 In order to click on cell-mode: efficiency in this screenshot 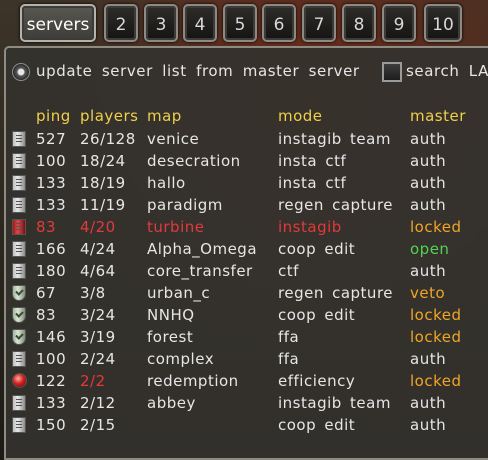, I will do `click(317, 381)`.